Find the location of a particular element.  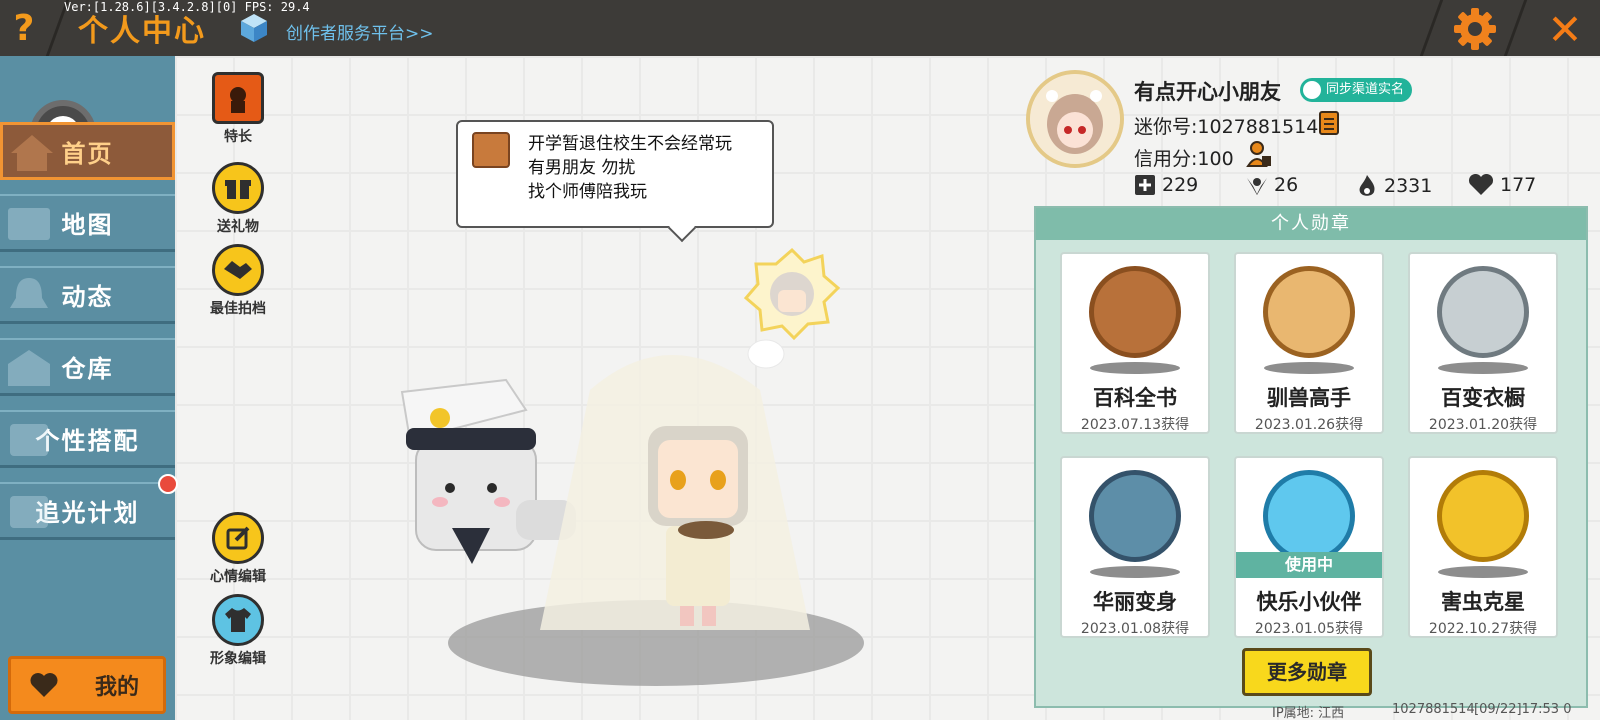

footer-time: [09/22]17:53 0 is located at coordinates (1523, 709).